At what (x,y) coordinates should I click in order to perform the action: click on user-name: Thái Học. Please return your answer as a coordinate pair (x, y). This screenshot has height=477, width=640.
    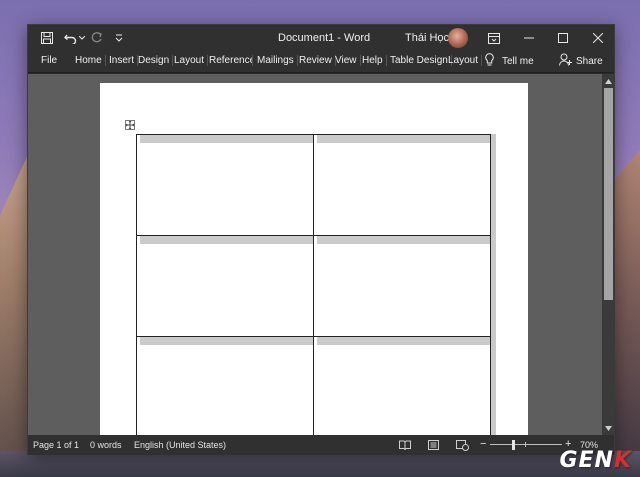
    Looking at the image, I should click on (427, 38).